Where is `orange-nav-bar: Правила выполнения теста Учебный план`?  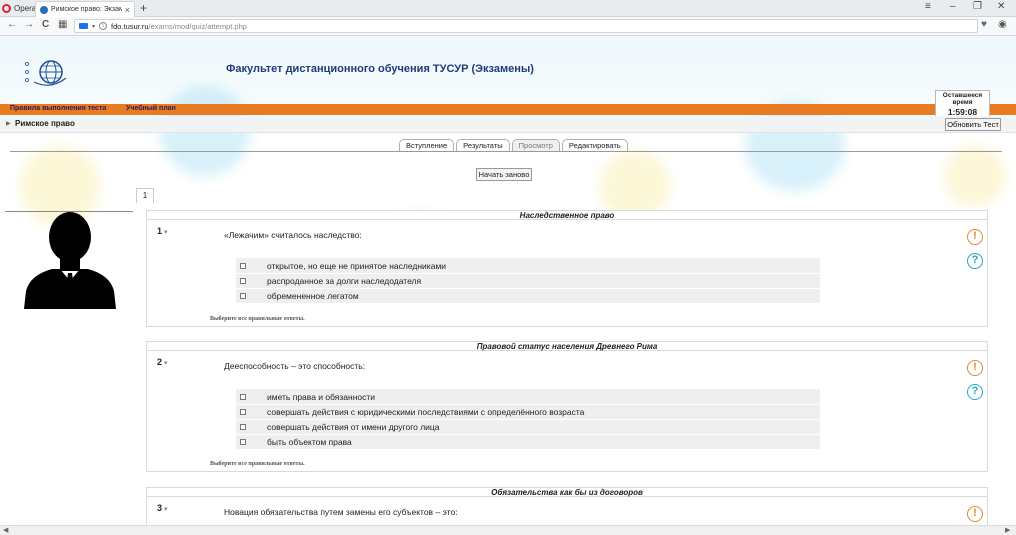
orange-nav-bar: Правила выполнения теста Учебный план is located at coordinates (508, 109).